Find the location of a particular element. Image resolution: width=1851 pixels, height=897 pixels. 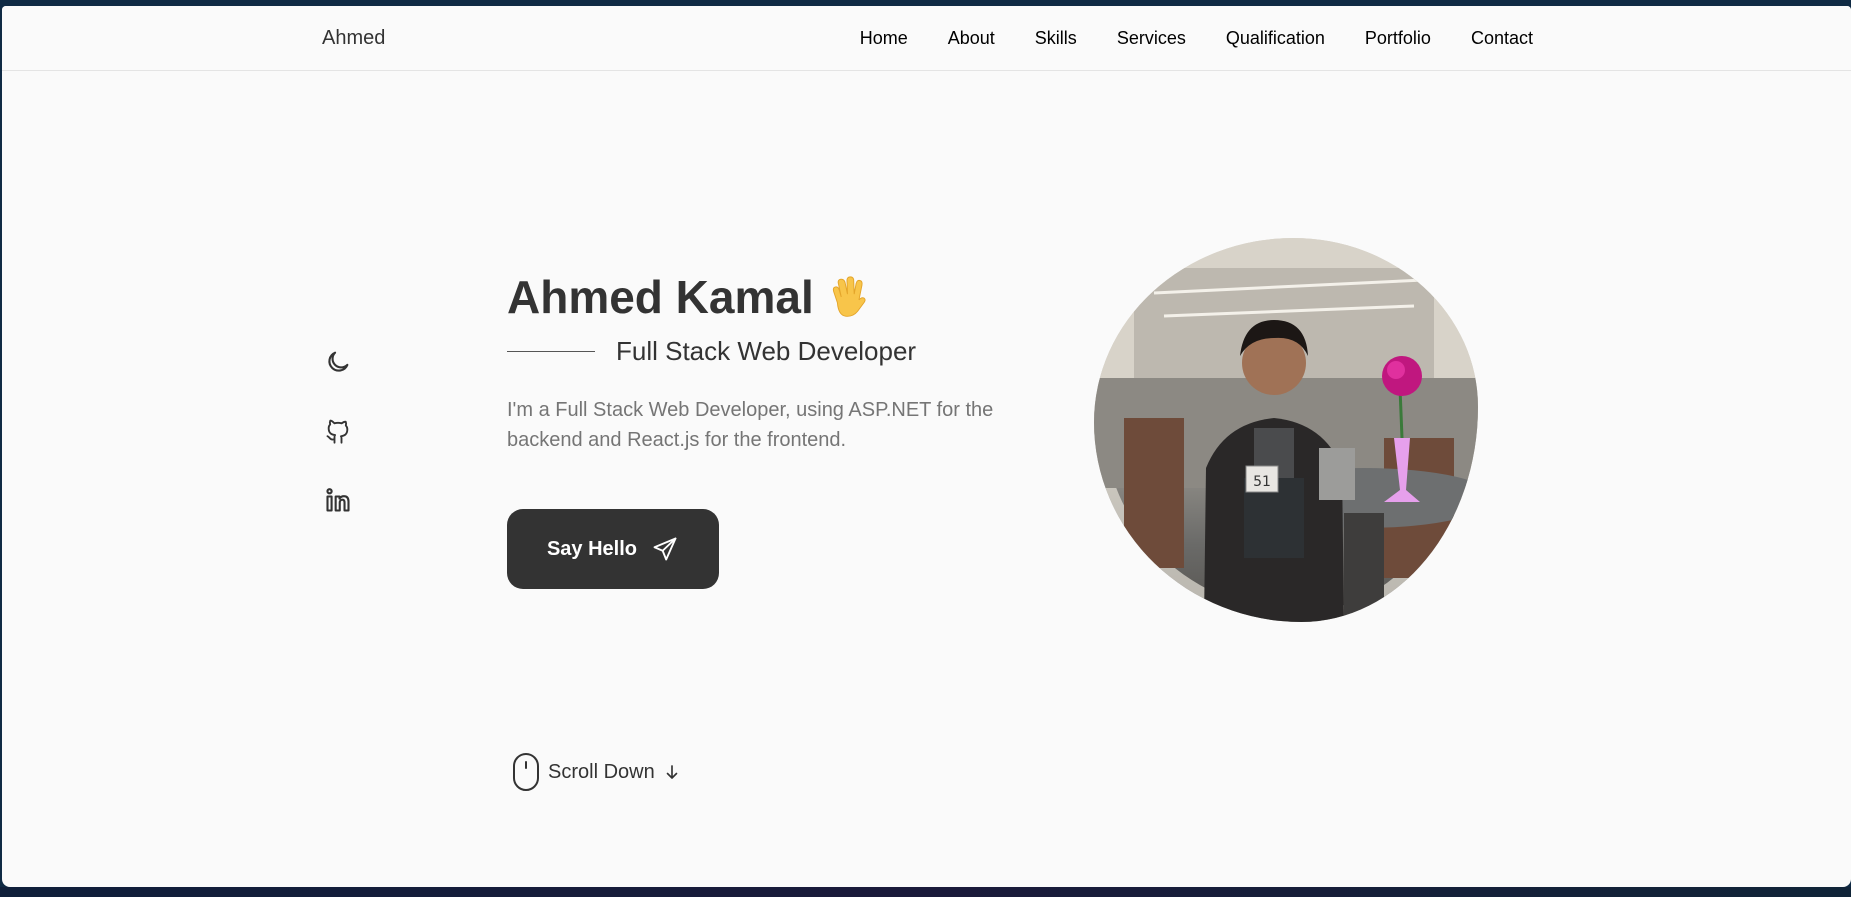

nav-qualification: Qualification is located at coordinates (1275, 38).